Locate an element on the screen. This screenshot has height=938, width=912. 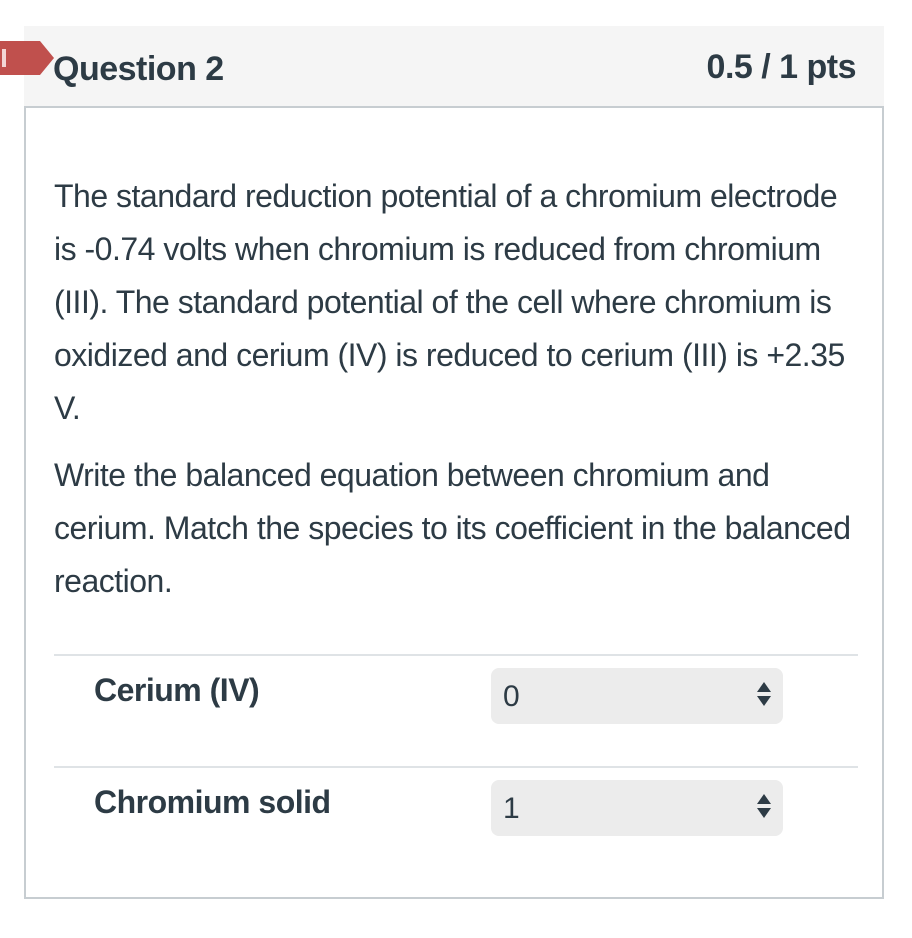
question-title: Question 2 is located at coordinates (138, 69).